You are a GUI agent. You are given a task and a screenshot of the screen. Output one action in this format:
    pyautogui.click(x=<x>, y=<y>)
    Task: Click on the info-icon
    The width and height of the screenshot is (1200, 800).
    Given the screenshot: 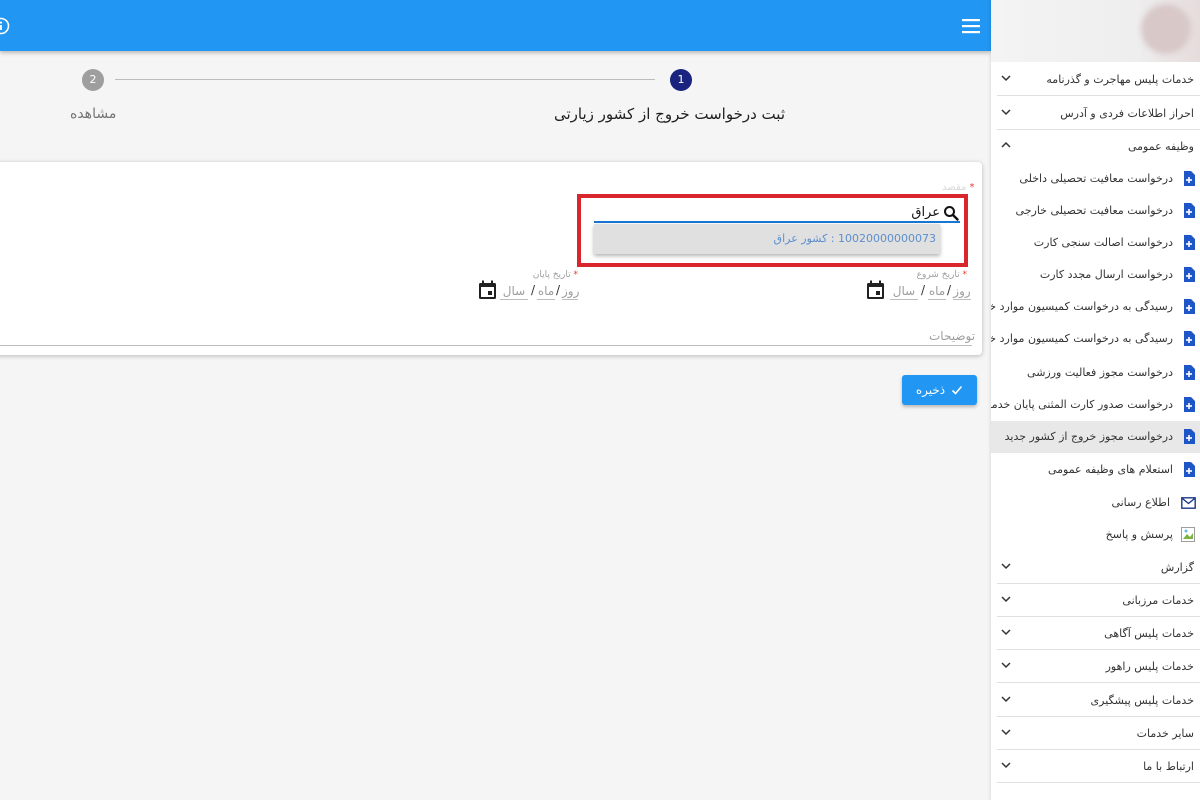 What is the action you would take?
    pyautogui.click(x=5, y=26)
    